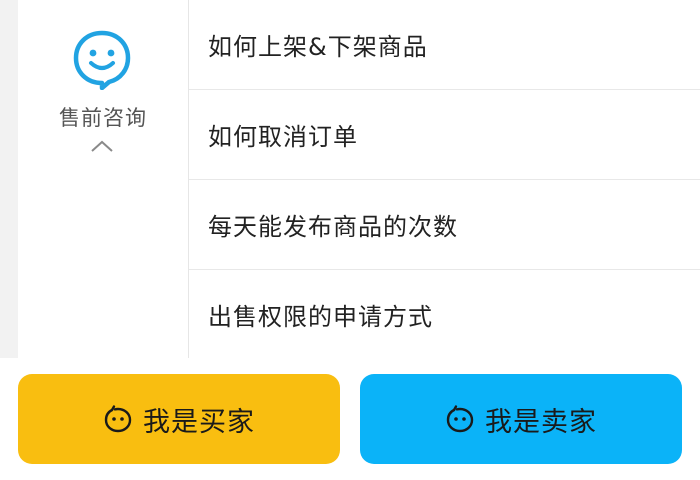  What do you see at coordinates (541, 422) in the screenshot?
I see `seller-button-label: 我是卖家` at bounding box center [541, 422].